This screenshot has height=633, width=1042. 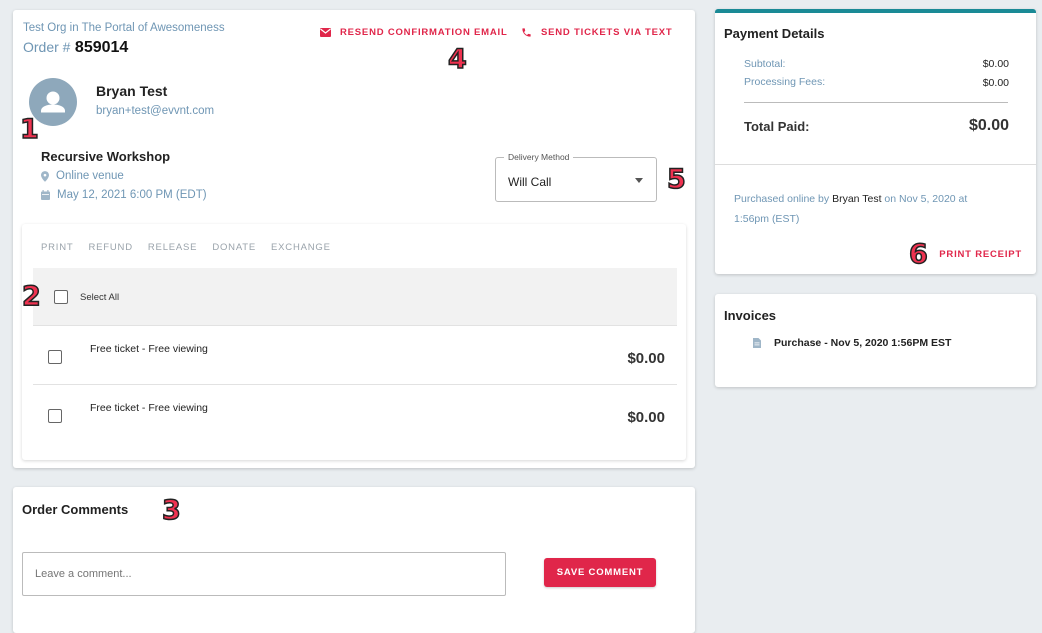 I want to click on fees-value: $0.00, so click(x=995, y=83).